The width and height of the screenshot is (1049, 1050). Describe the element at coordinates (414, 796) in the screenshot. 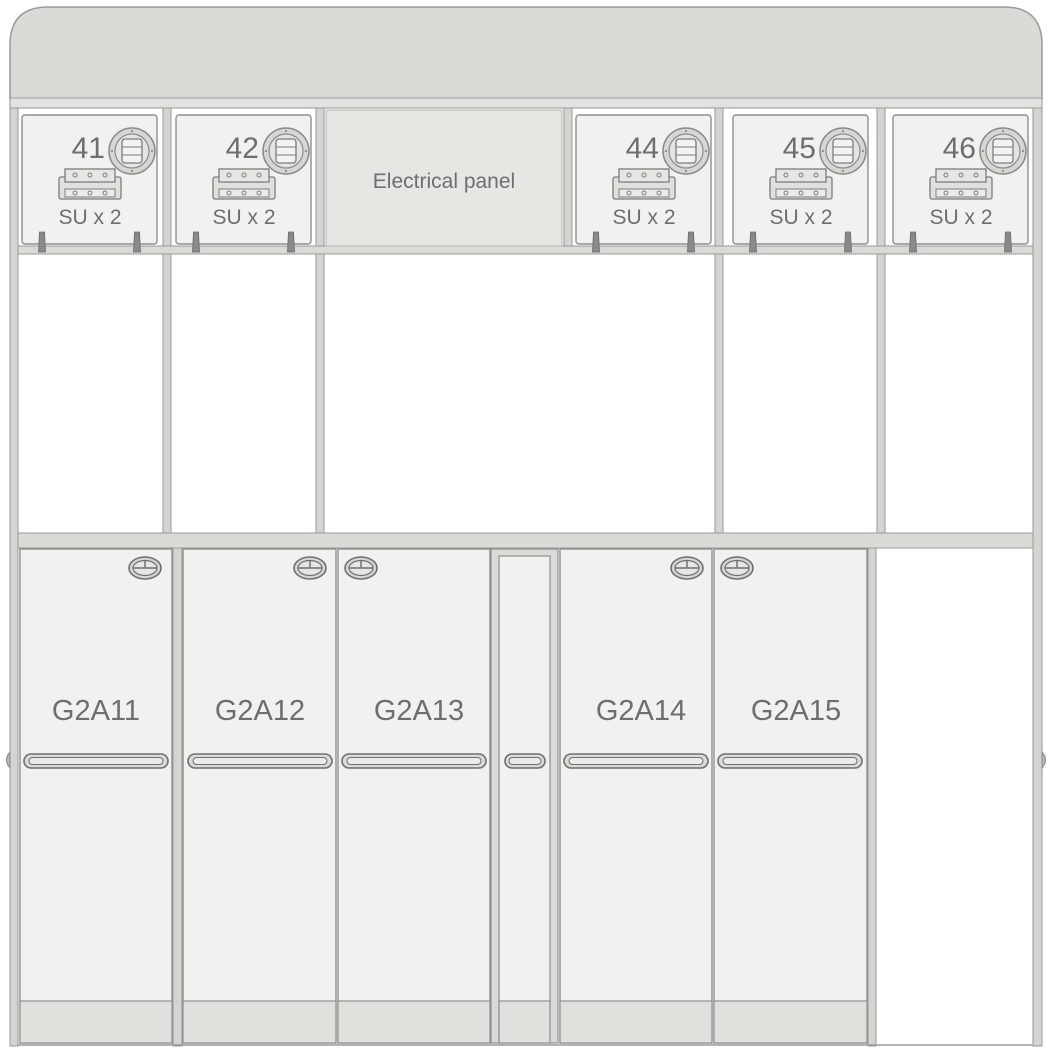

I see `cart-G2A13: G2A13` at that location.